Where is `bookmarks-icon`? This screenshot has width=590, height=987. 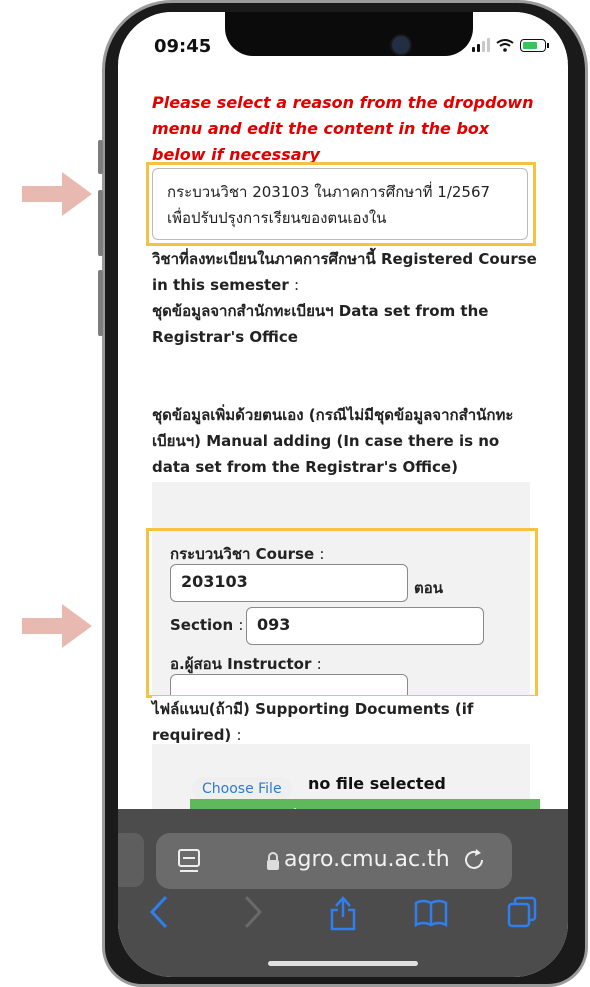
bookmarks-icon is located at coordinates (431, 912).